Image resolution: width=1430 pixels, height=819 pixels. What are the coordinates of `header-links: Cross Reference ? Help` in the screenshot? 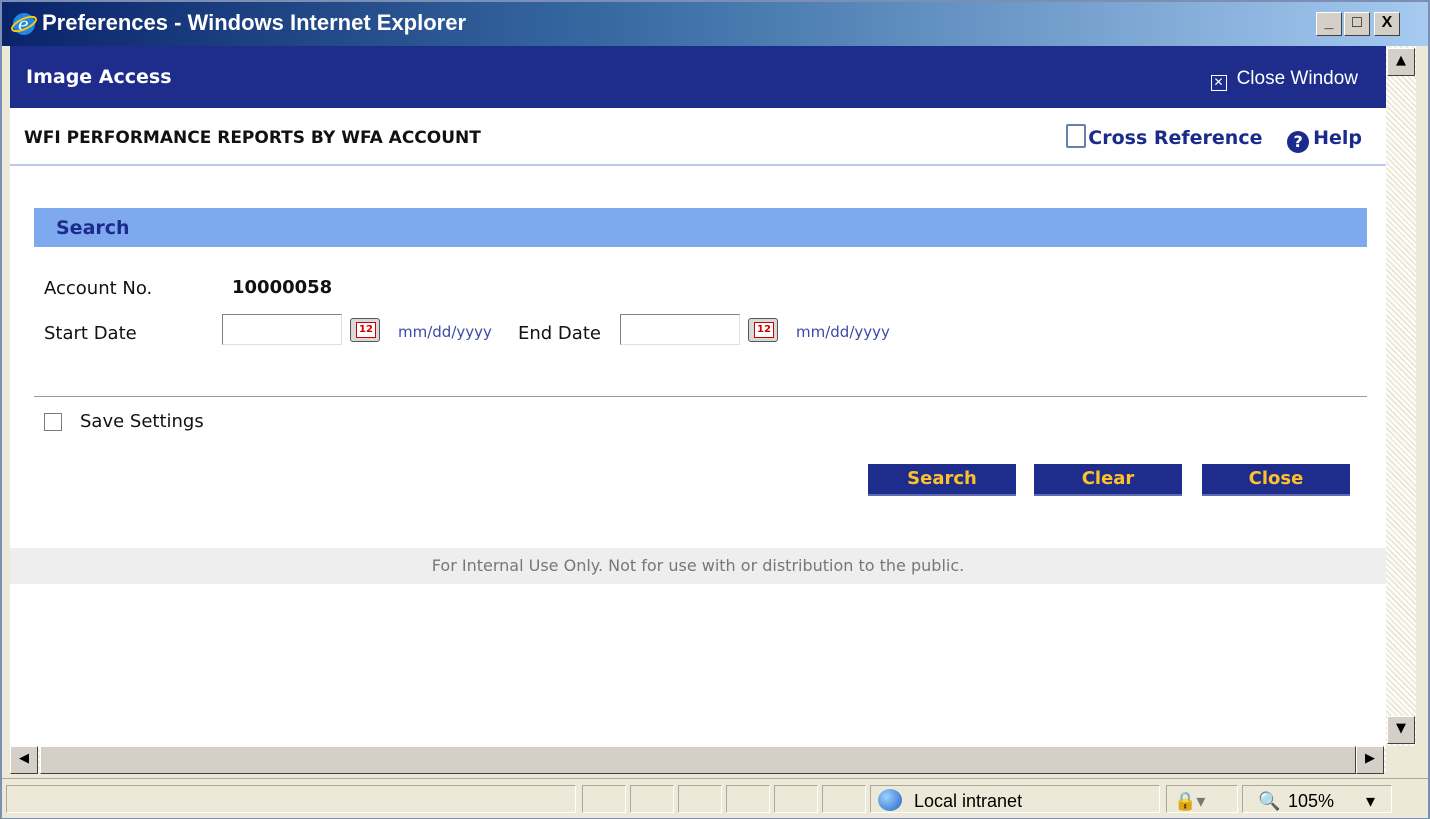 It's located at (1205, 138).